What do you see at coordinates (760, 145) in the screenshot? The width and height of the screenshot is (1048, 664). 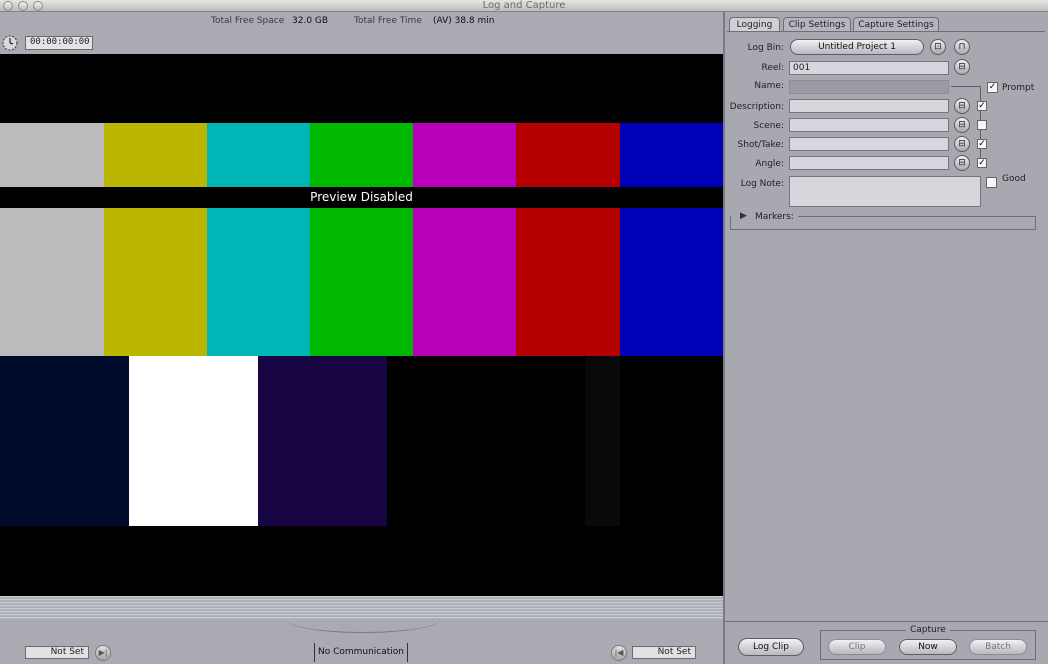 I see `shot-take-label: Shot/Take:` at bounding box center [760, 145].